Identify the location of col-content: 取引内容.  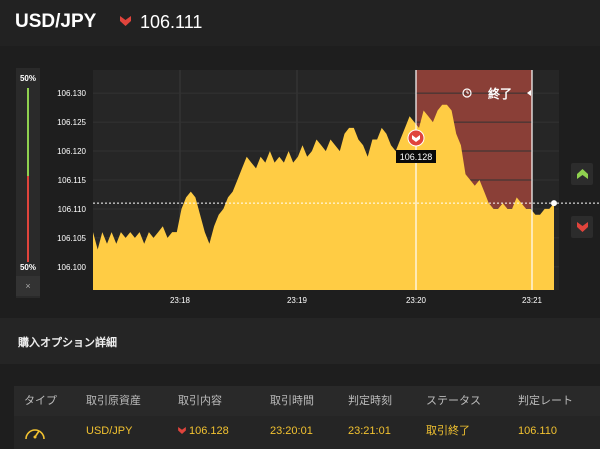
(200, 401).